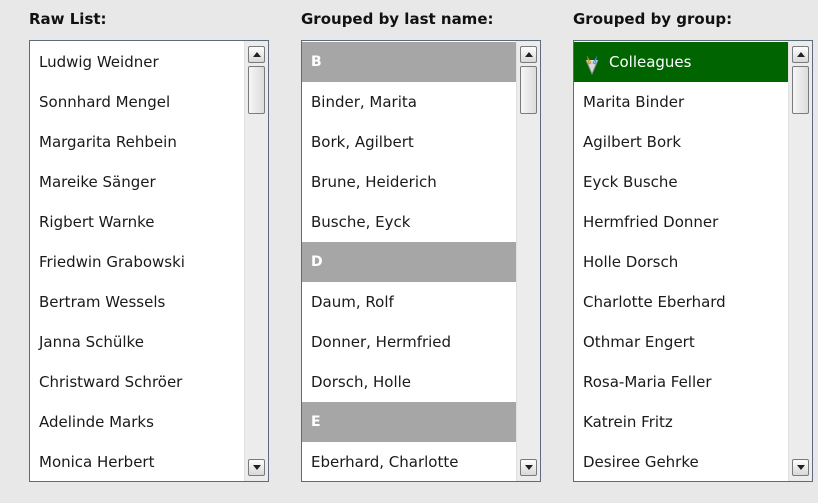 Image resolution: width=818 pixels, height=503 pixels. What do you see at coordinates (256, 261) in the screenshot?
I see `raw-list-scrollbar` at bounding box center [256, 261].